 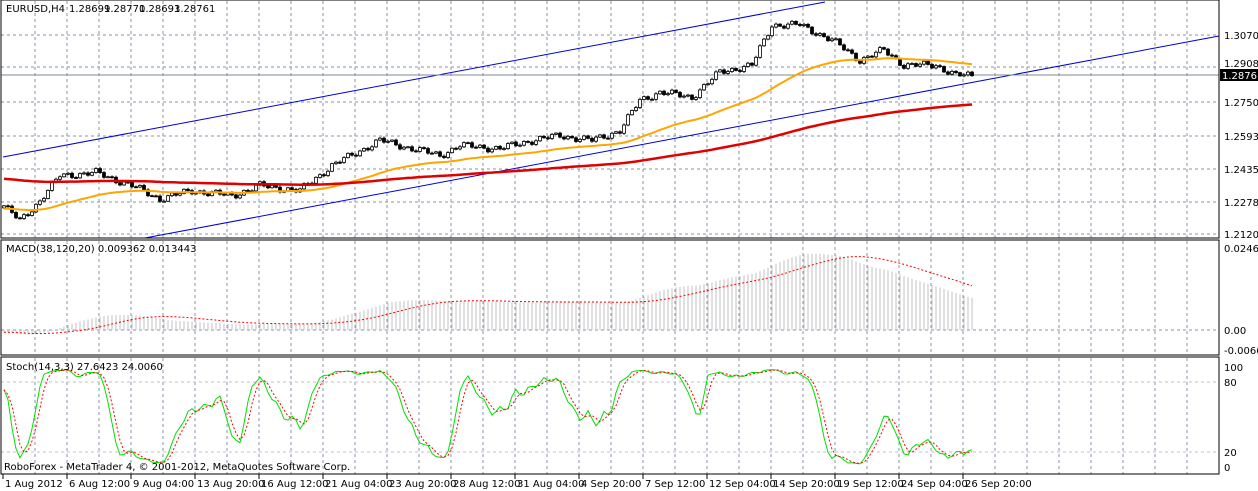 What do you see at coordinates (1241, 36) in the screenshot?
I see `price-tick-label: 1.30700` at bounding box center [1241, 36].